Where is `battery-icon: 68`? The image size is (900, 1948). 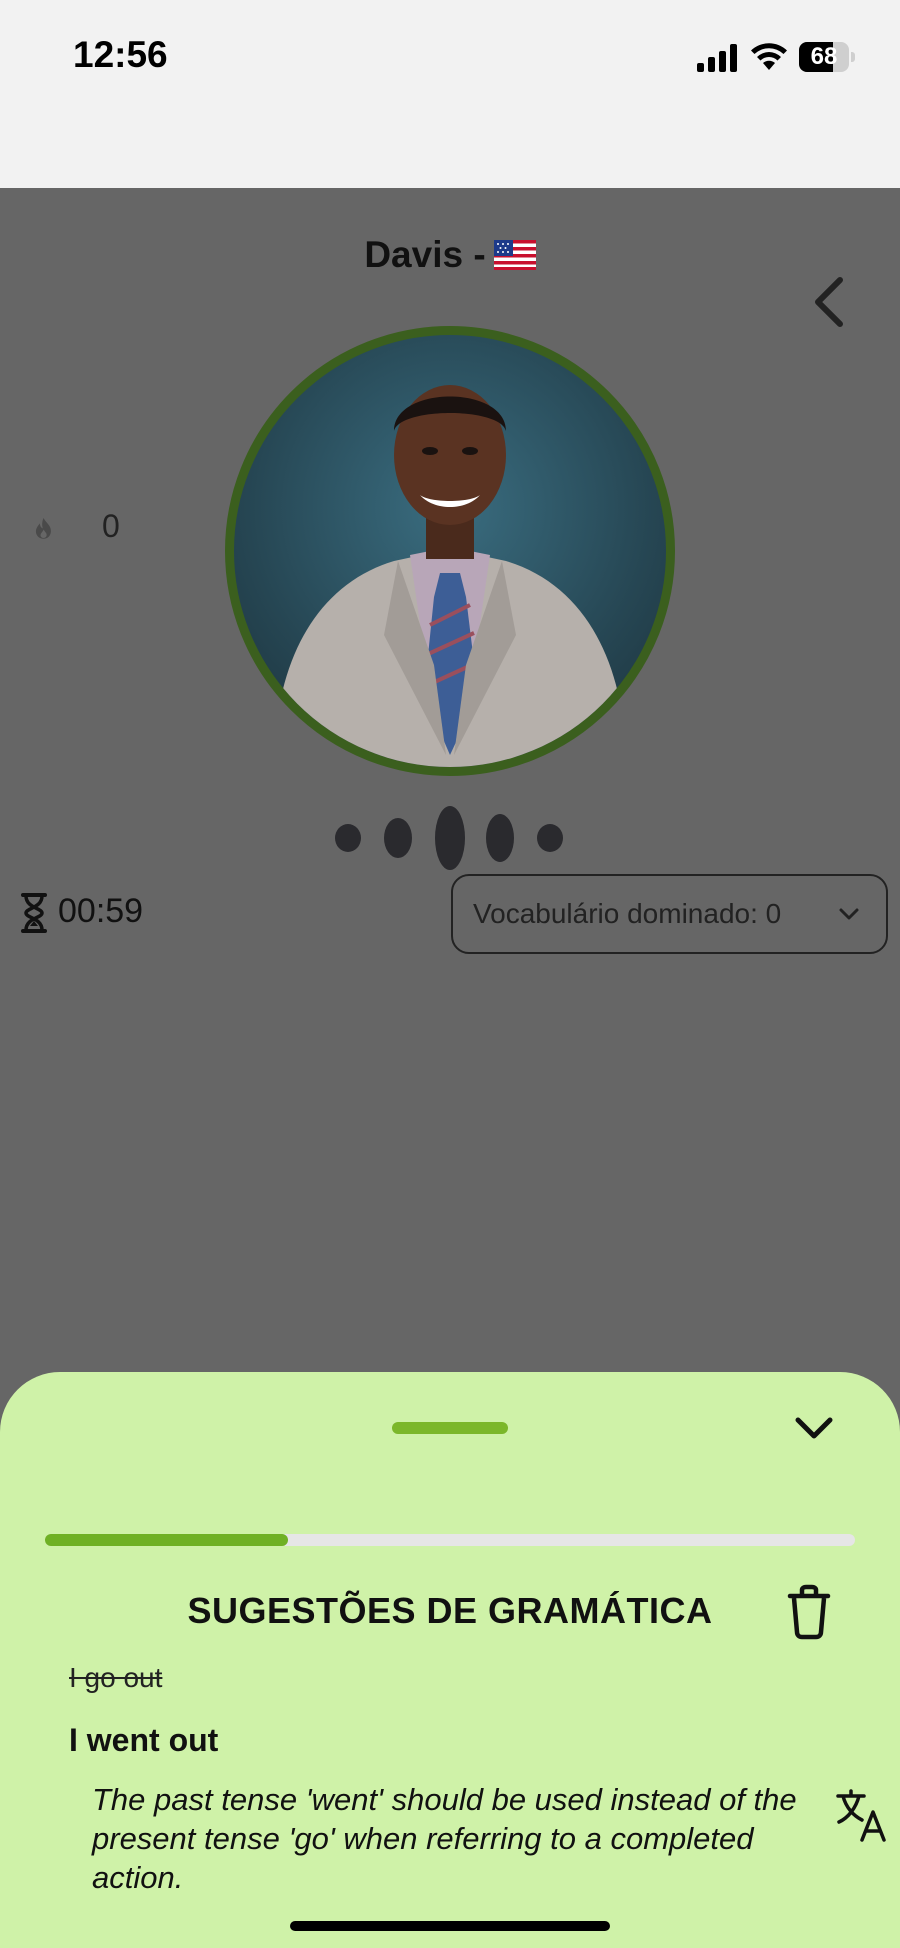
battery-icon: 68 is located at coordinates (827, 57).